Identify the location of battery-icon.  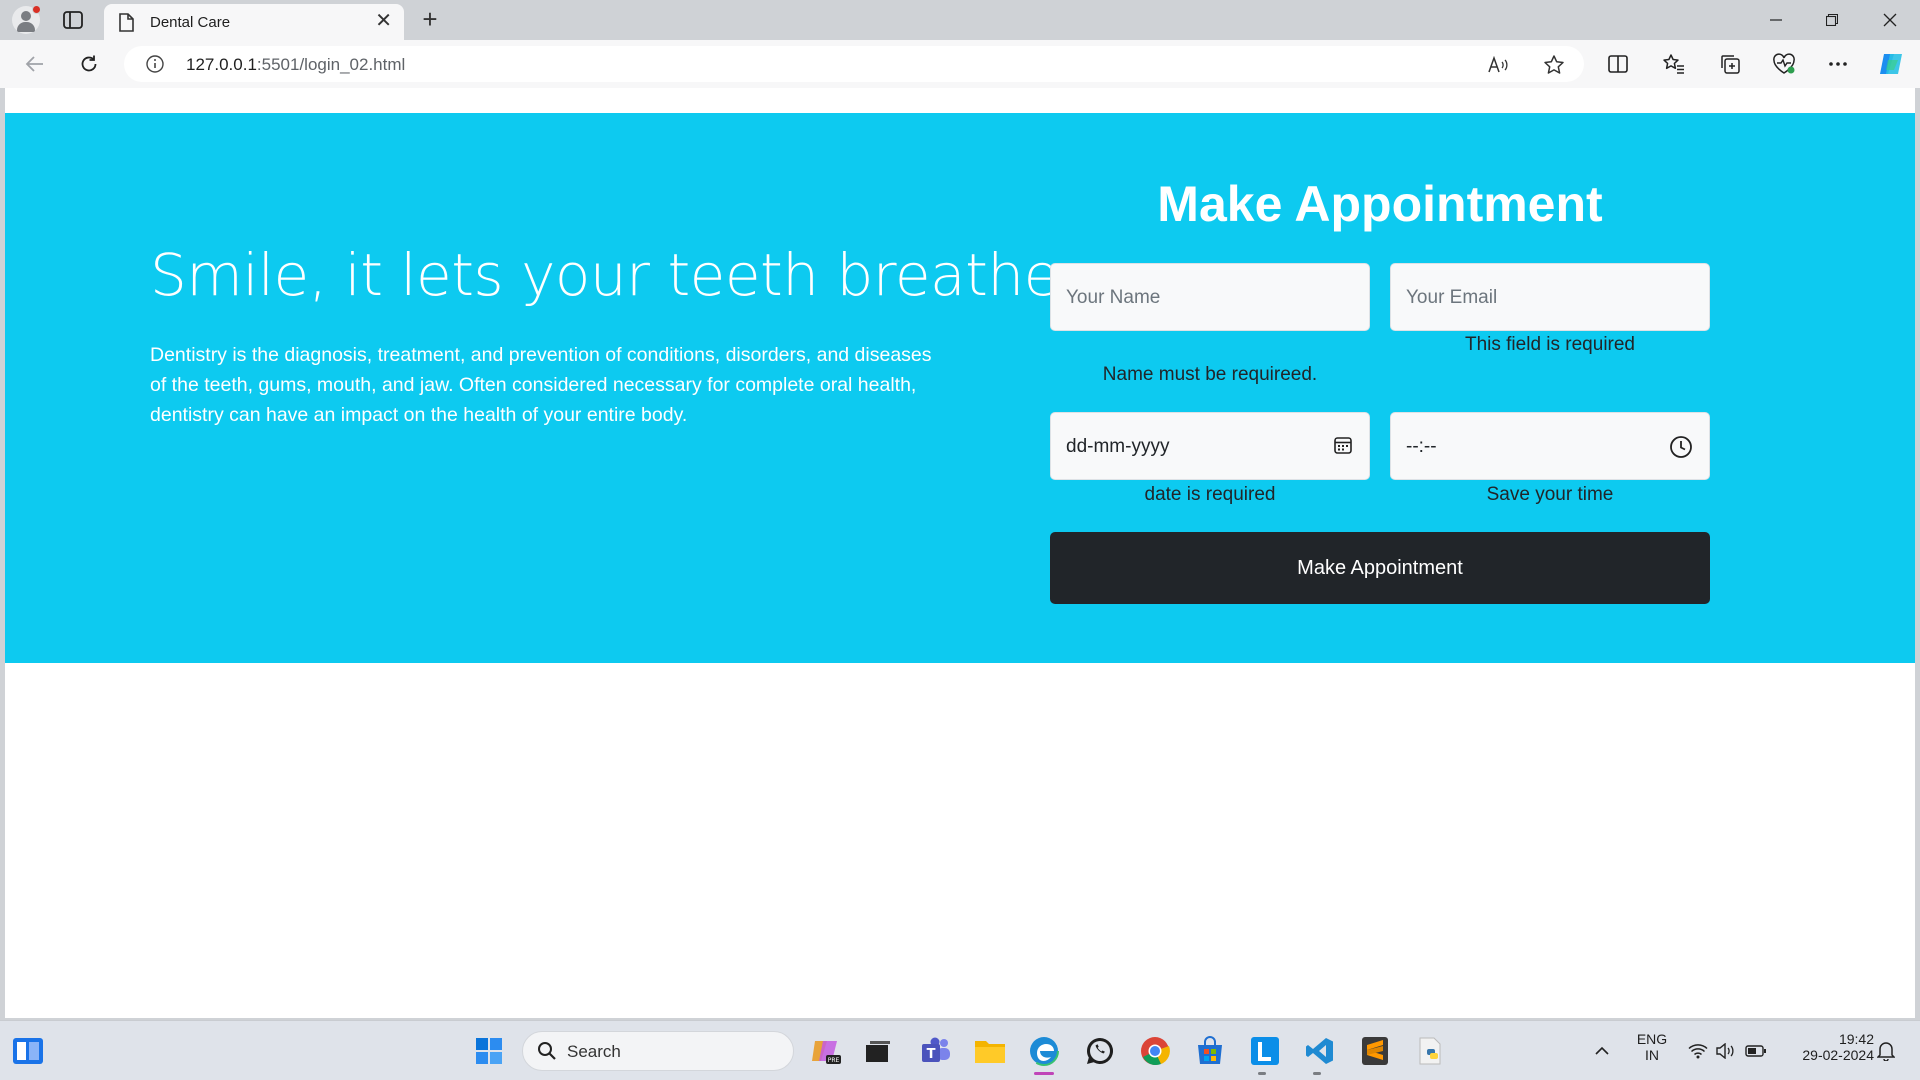
(1756, 1051).